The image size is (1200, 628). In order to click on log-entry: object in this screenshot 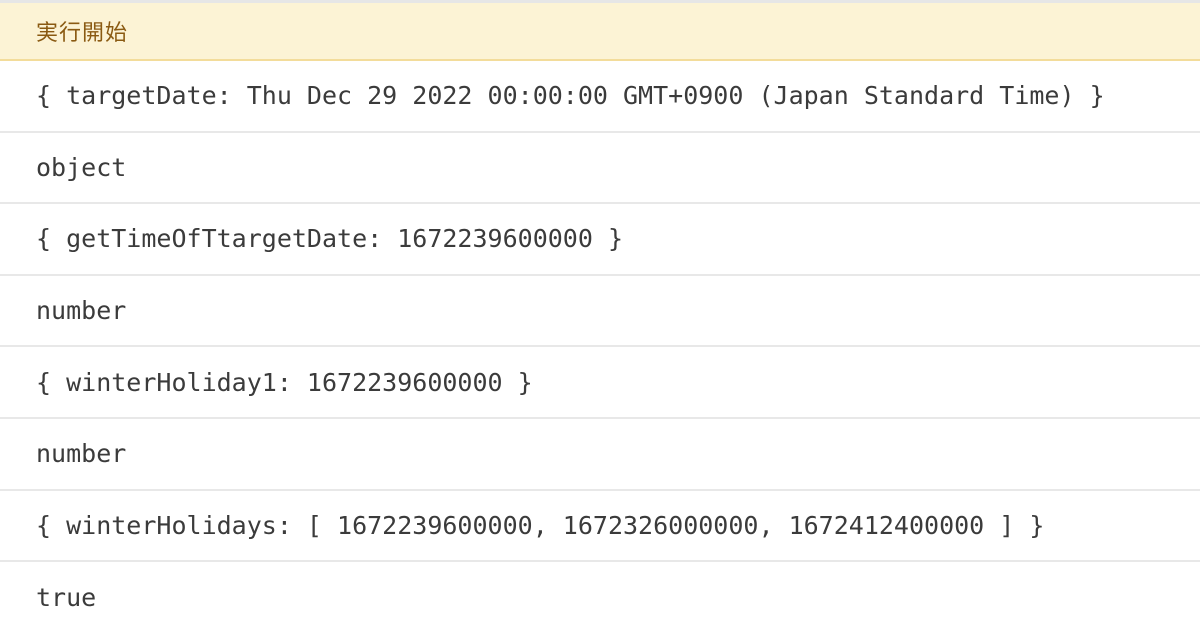, I will do `click(600, 168)`.